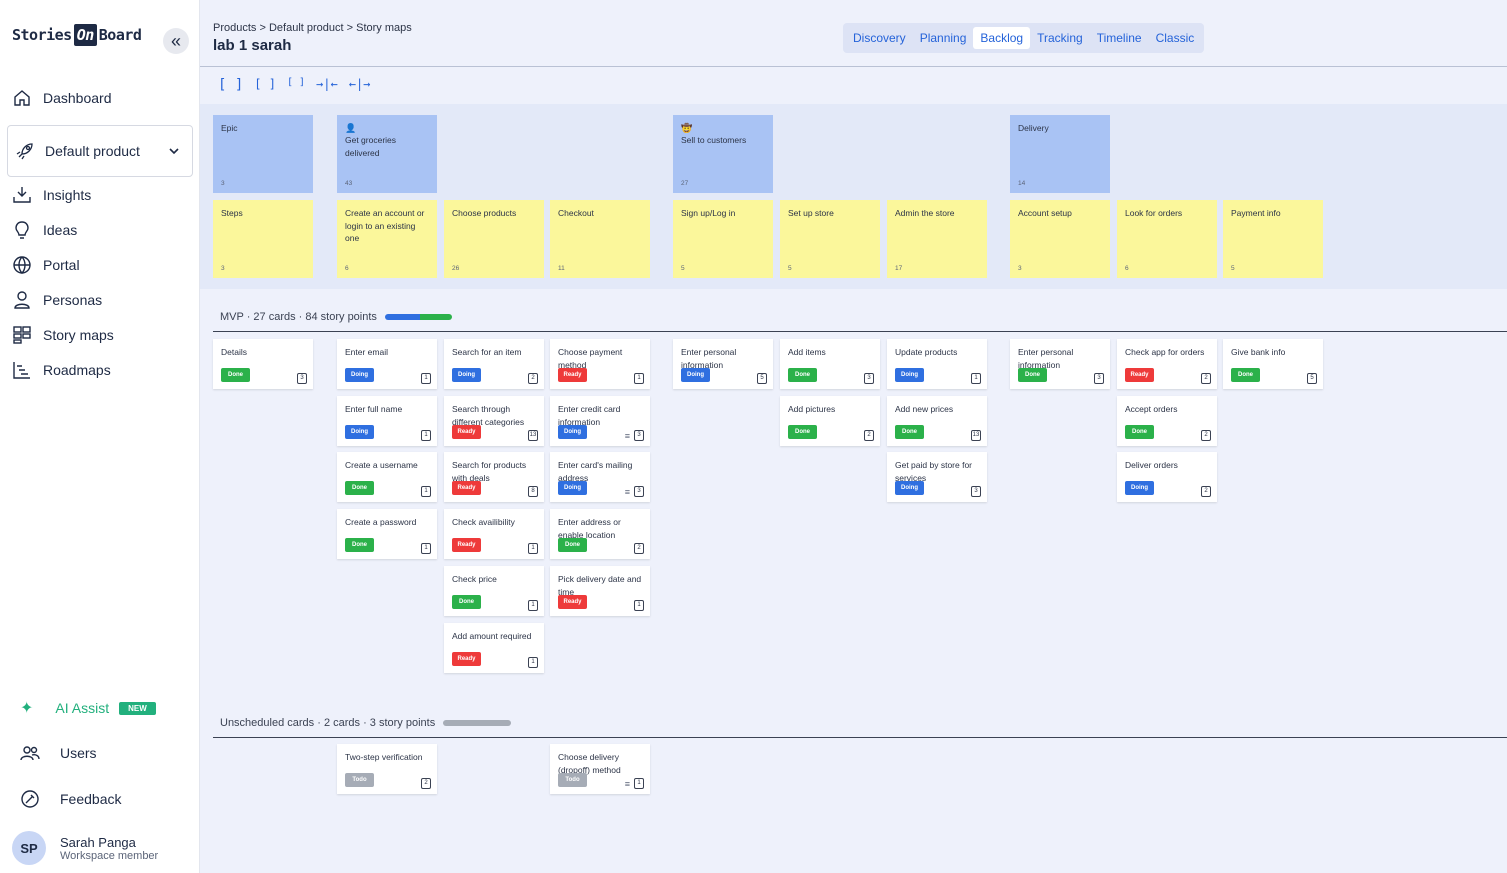  I want to click on step-card: Checkout 11, so click(600, 239).